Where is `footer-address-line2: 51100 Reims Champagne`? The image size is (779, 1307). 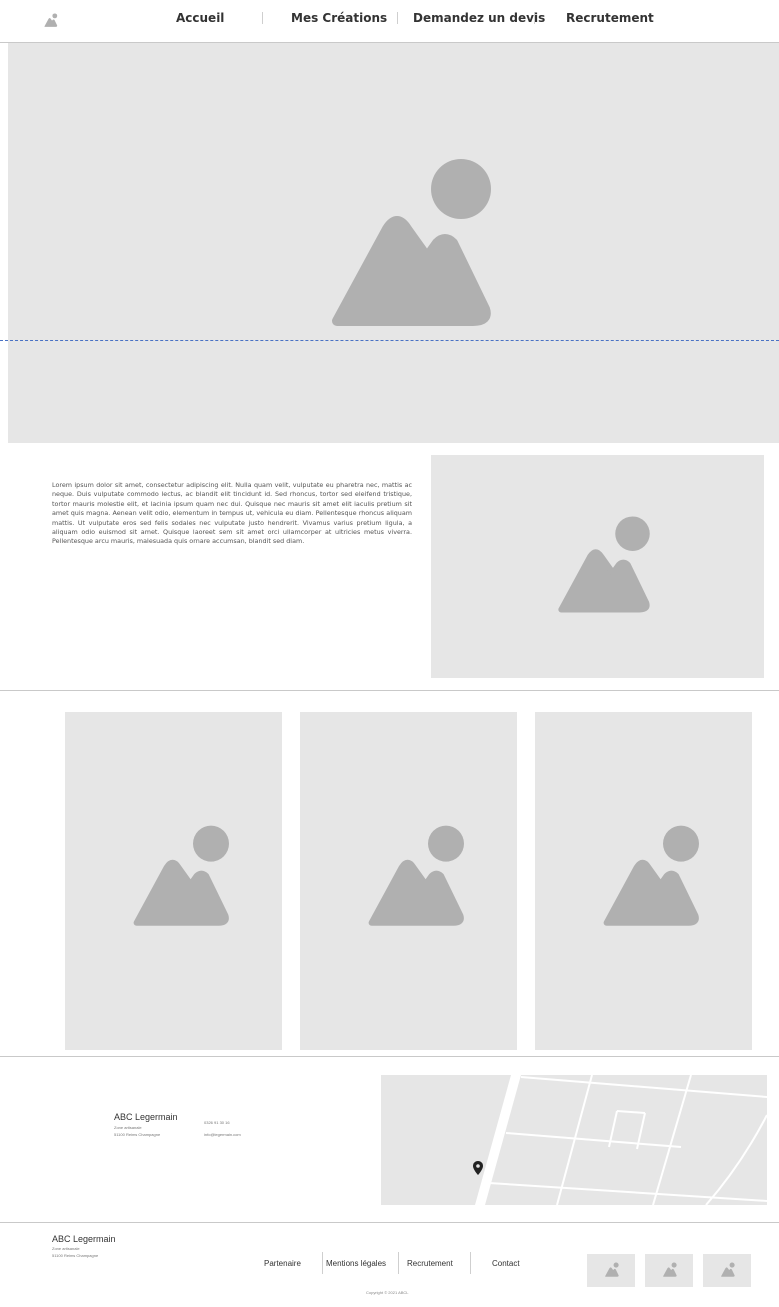 footer-address-line2: 51100 Reims Champagne is located at coordinates (75, 1255).